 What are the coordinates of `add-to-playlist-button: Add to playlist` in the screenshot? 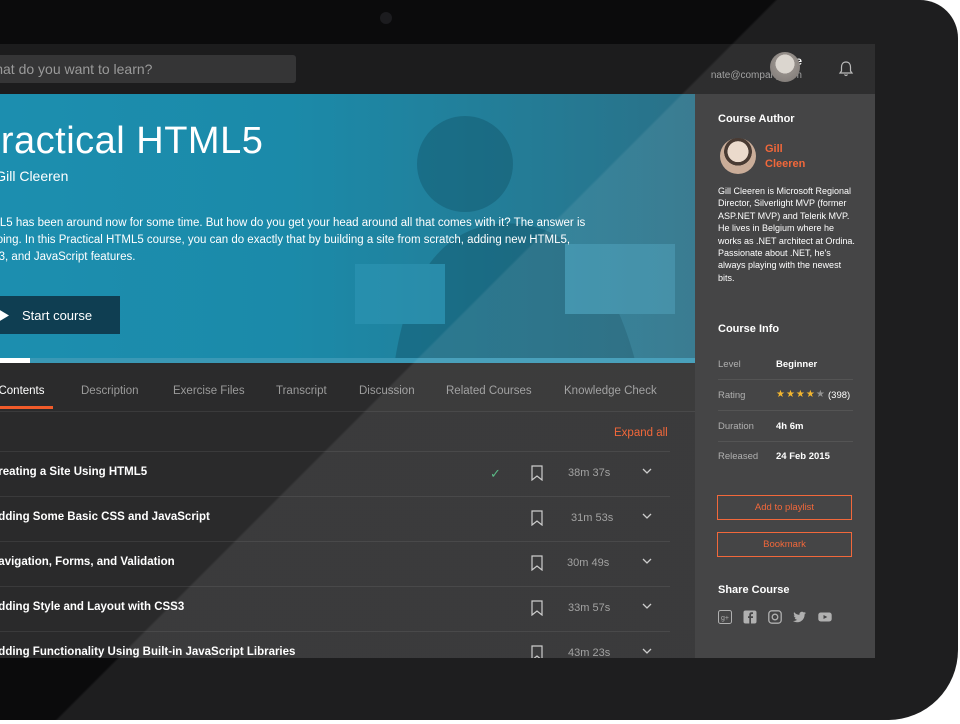 It's located at (784, 507).